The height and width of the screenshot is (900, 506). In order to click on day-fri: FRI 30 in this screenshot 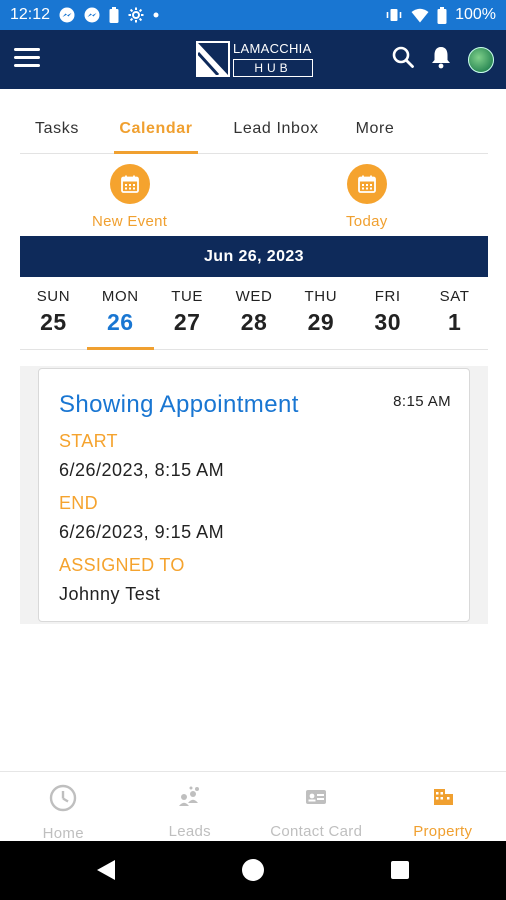, I will do `click(387, 318)`.